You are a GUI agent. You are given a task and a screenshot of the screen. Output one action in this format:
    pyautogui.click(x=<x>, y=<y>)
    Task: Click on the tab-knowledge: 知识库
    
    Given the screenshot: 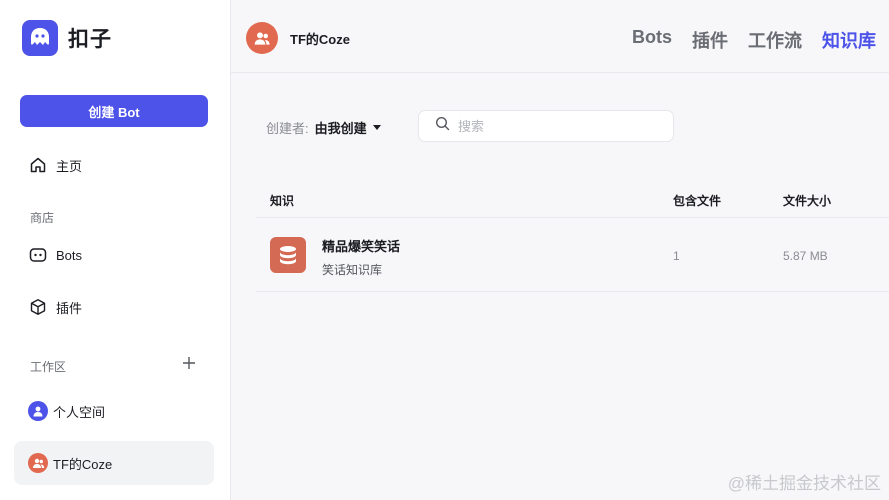 What is the action you would take?
    pyautogui.click(x=849, y=40)
    